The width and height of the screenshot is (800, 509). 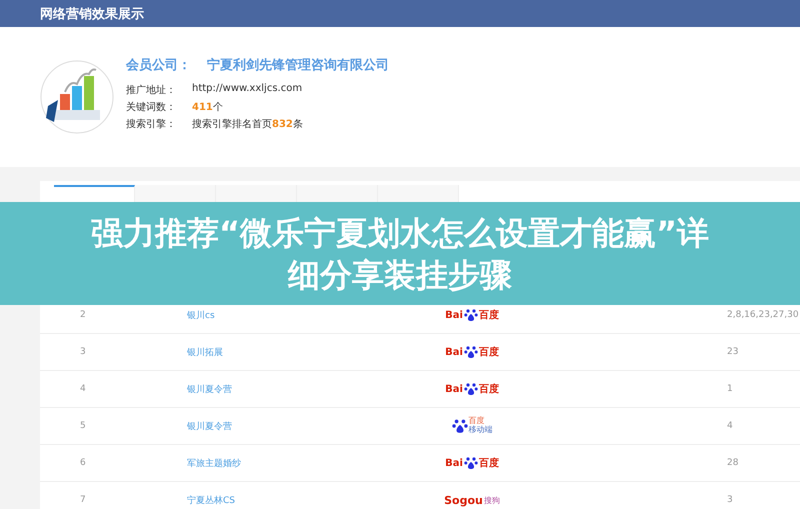 I want to click on rank-value: 1, so click(x=730, y=389).